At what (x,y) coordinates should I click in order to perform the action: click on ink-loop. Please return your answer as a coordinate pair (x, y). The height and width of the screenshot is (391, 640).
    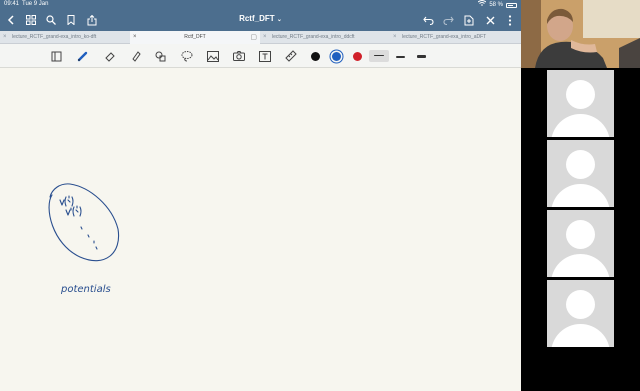
    Looking at the image, I should click on (84, 222).